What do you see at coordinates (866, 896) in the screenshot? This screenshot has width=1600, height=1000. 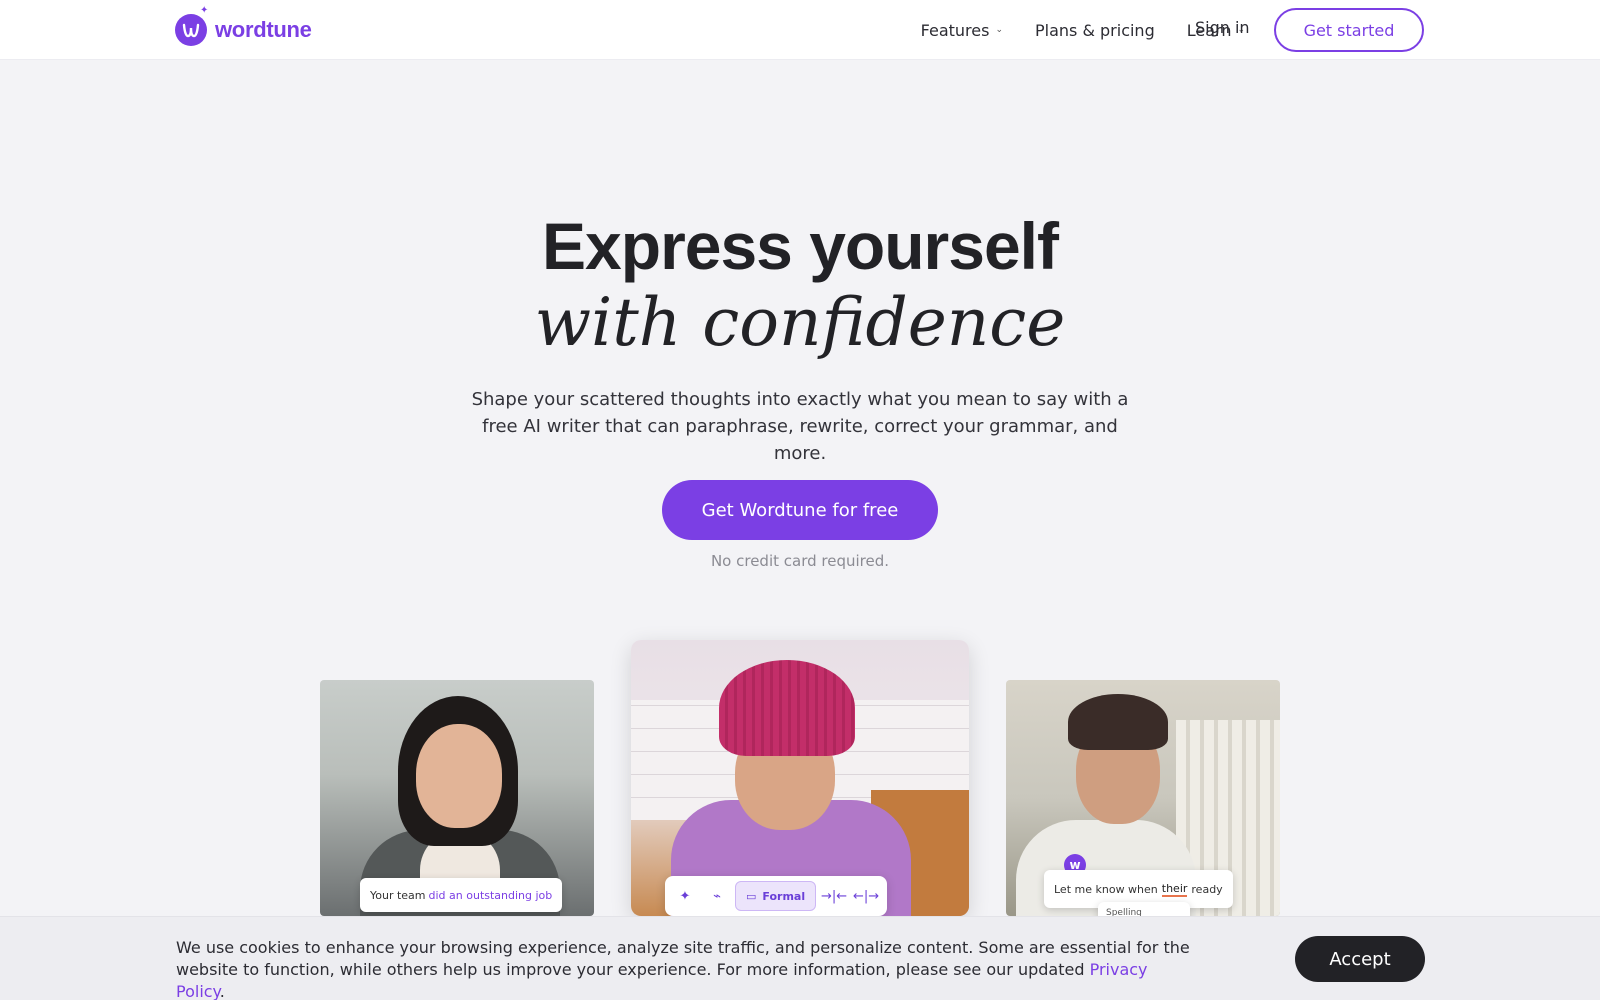 I see `expand-icon: ←|→` at bounding box center [866, 896].